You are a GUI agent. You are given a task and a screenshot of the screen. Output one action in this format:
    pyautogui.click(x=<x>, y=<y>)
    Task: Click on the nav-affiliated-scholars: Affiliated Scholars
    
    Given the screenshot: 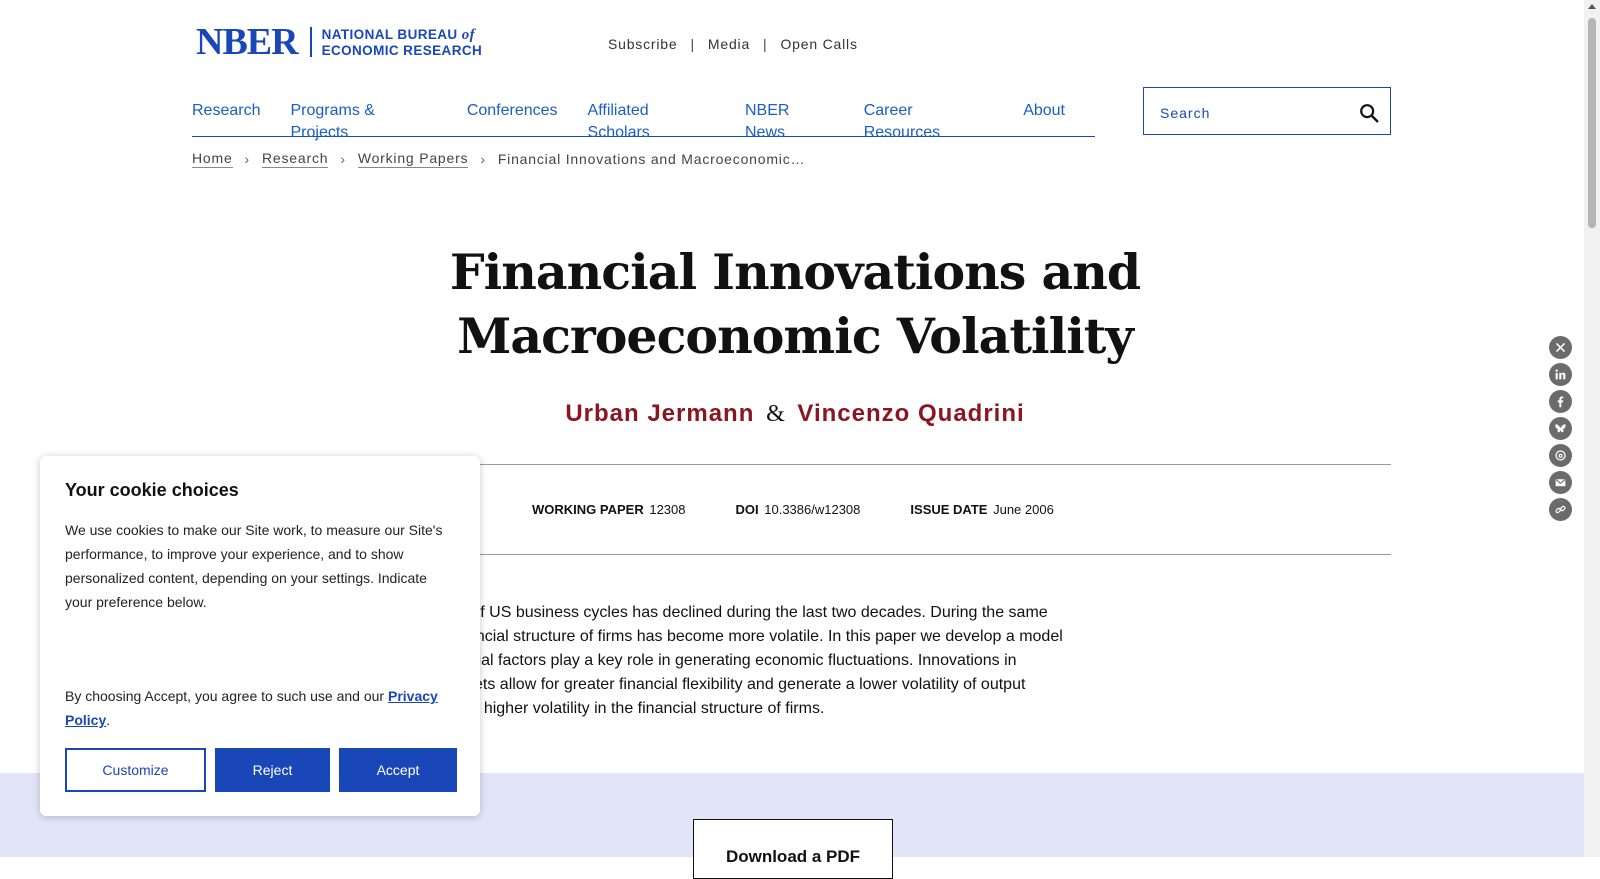 What is the action you would take?
    pyautogui.click(x=651, y=120)
    